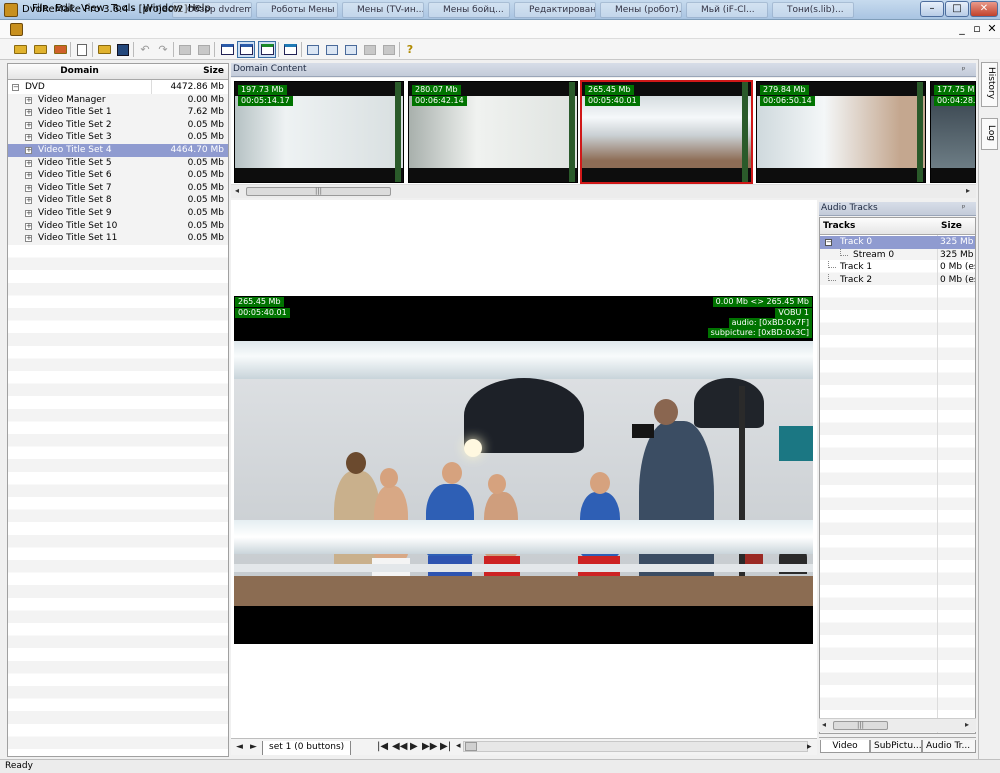  Describe the element at coordinates (897, 242) in the screenshot. I see `audio-track-row-selected: − Track 0 325 Mb (` at that location.